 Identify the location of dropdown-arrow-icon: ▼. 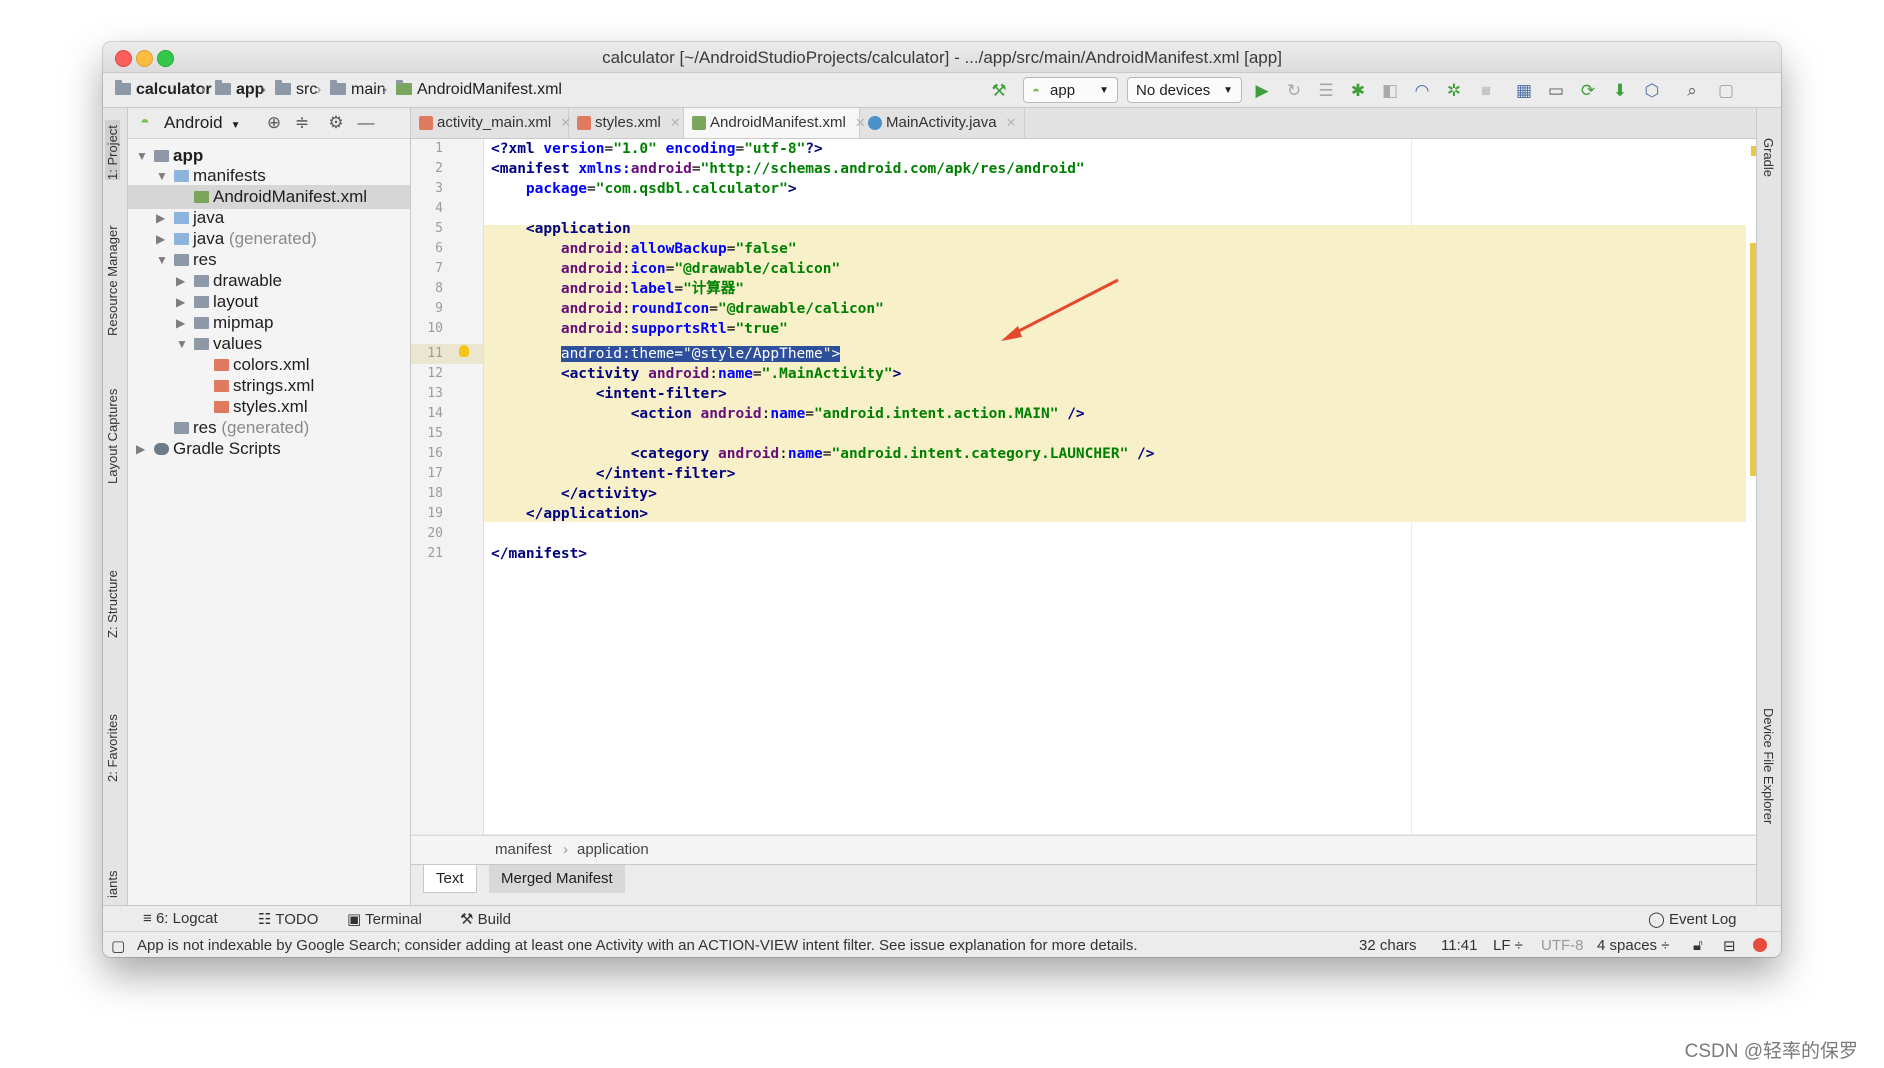
(1104, 90).